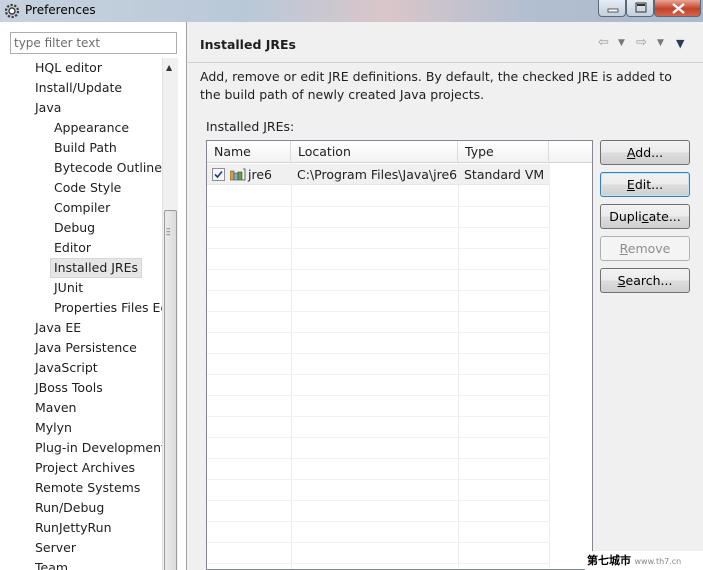 The height and width of the screenshot is (570, 703). Describe the element at coordinates (170, 390) in the screenshot. I see `scrollbar-thumb` at that location.